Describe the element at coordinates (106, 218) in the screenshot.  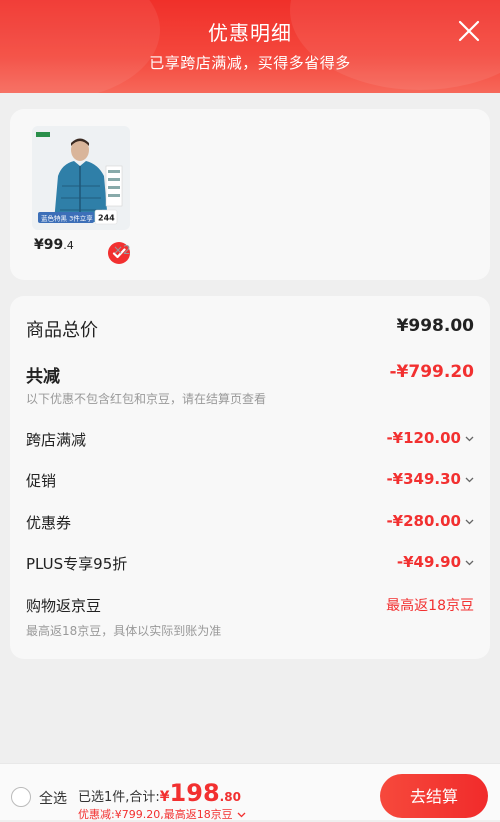
I see `badge-number: 244` at that location.